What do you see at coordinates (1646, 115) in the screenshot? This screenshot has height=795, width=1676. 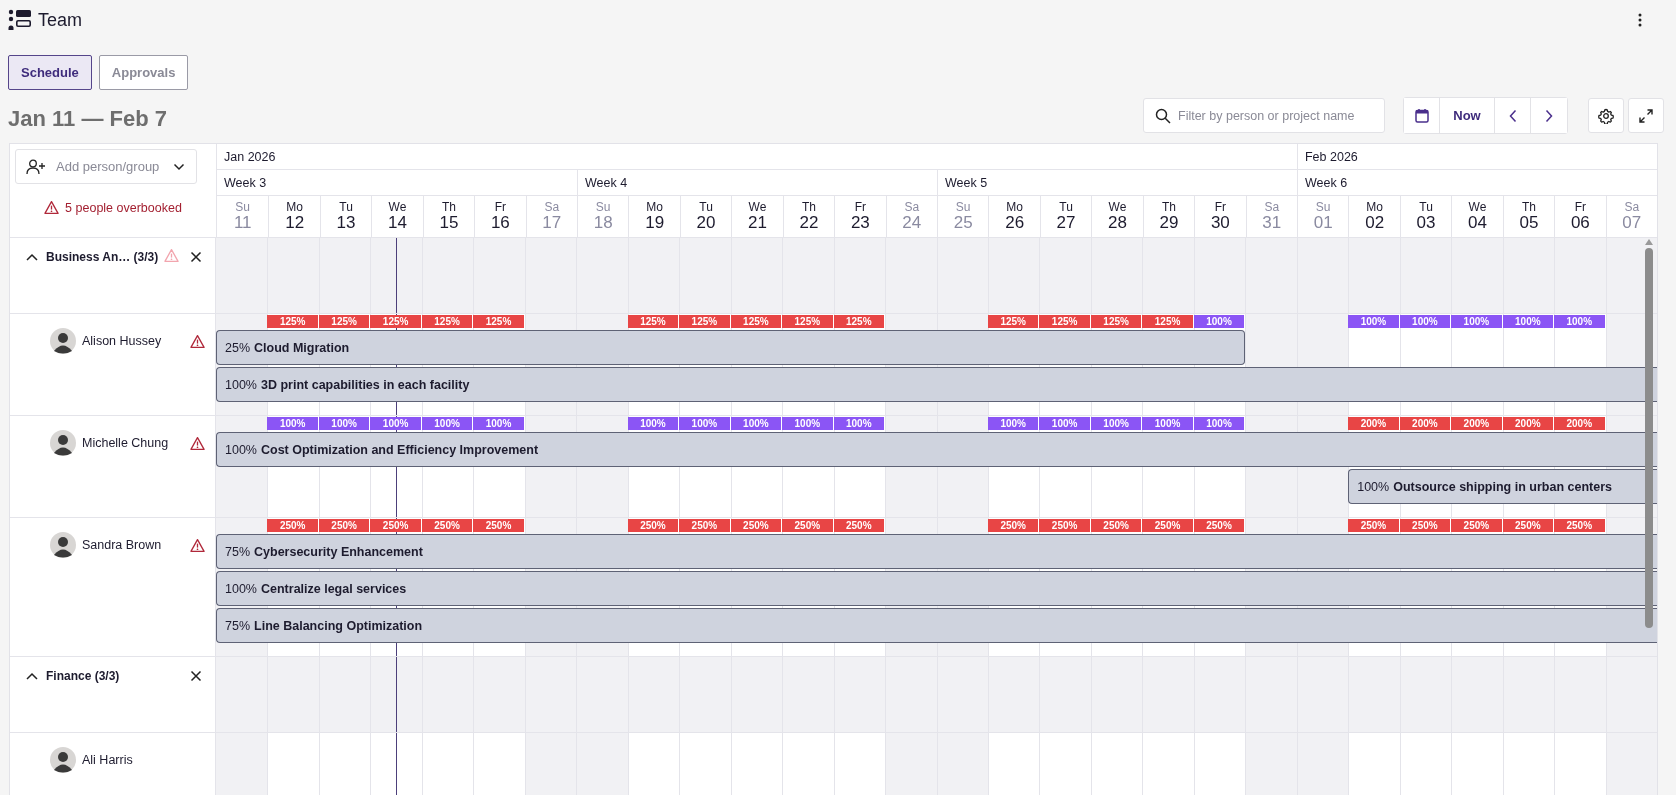 I see `expand-icon` at bounding box center [1646, 115].